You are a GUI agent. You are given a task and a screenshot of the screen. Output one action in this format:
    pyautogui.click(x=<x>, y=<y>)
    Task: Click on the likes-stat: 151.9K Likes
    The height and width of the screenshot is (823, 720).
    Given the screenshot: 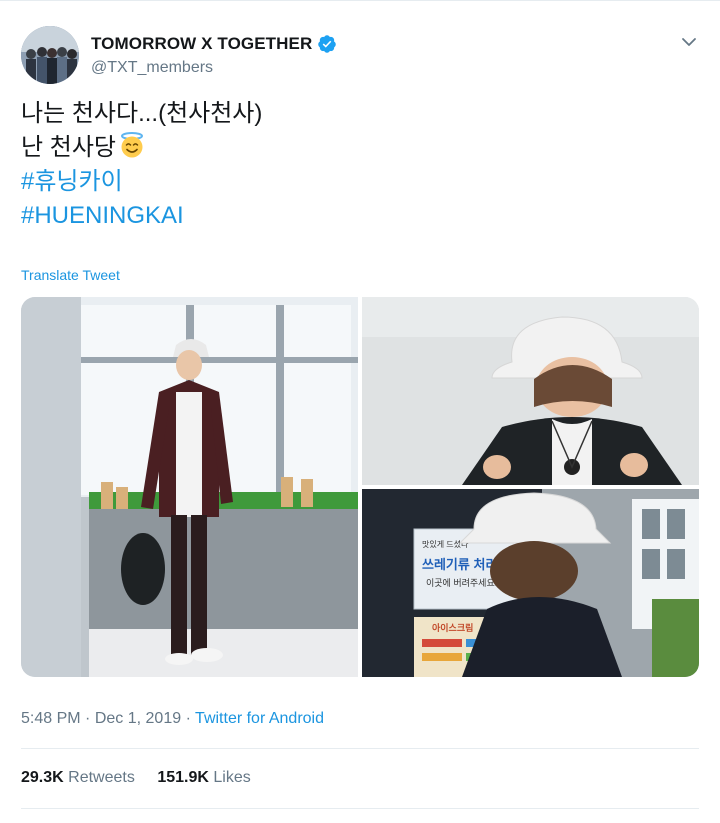 What is the action you would take?
    pyautogui.click(x=203, y=777)
    